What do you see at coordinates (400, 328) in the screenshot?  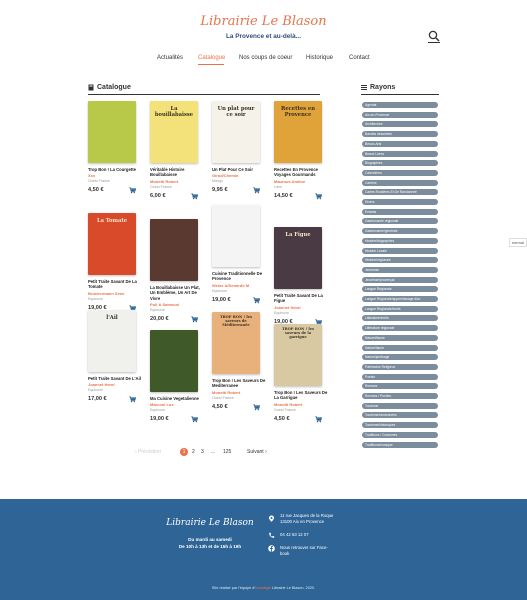 I see `rayon-item: Littérature régionale` at bounding box center [400, 328].